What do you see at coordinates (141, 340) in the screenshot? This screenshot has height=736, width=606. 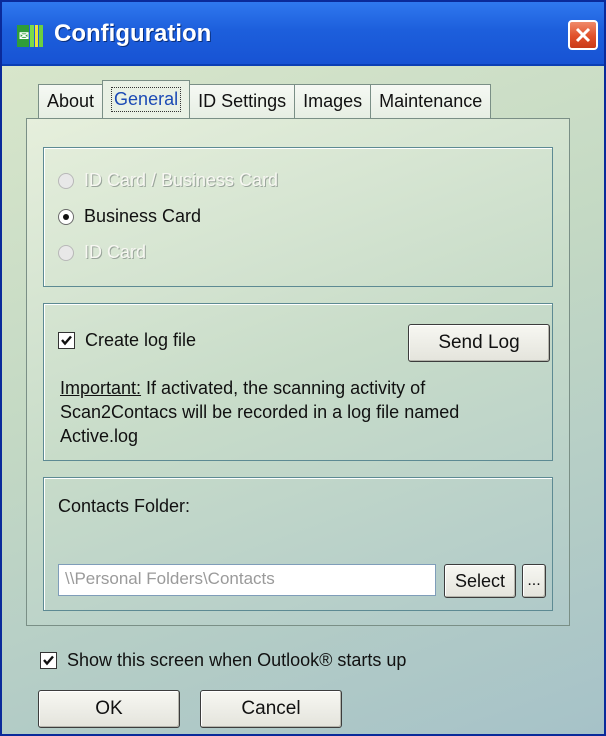 I see `checkbox-label: Create log file` at bounding box center [141, 340].